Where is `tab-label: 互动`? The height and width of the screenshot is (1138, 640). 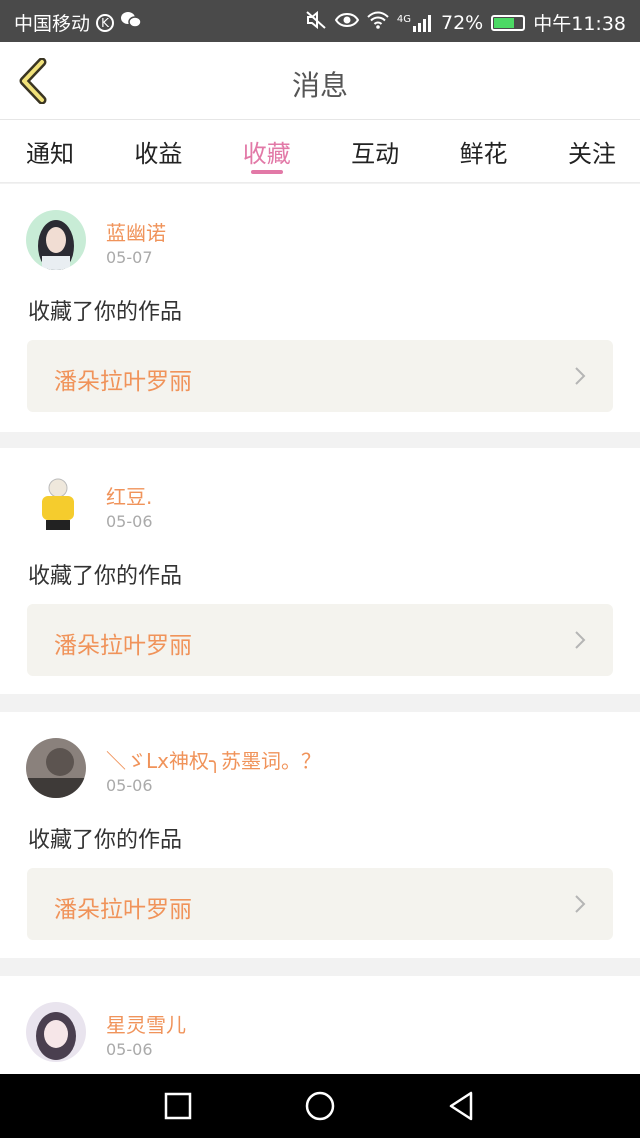
tab-label: 互动 is located at coordinates (375, 154).